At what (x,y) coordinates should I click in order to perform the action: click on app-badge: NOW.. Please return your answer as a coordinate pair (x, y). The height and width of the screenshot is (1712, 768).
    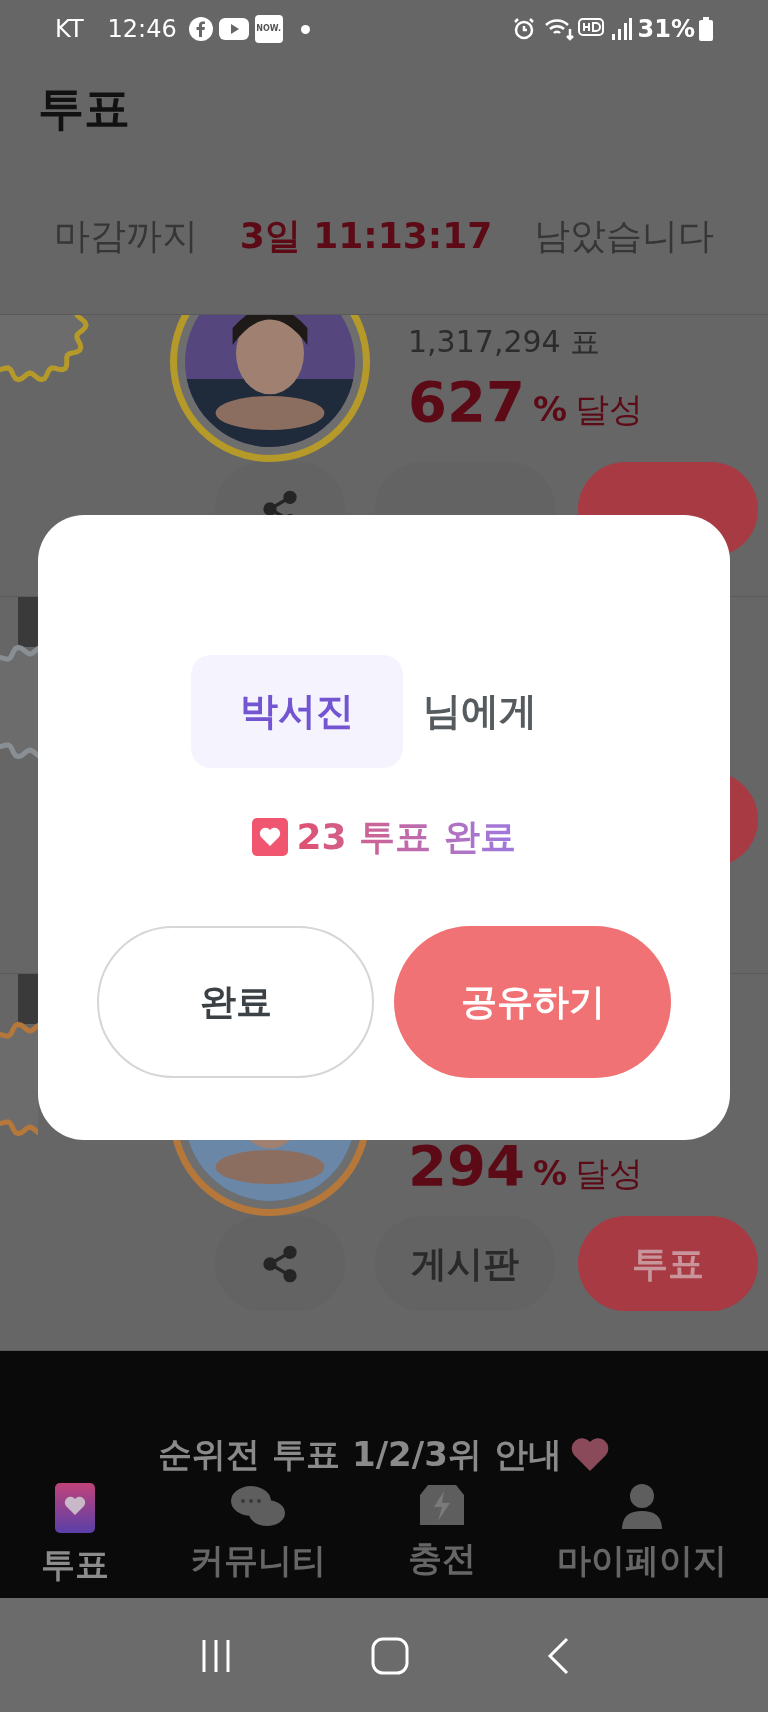
    Looking at the image, I should click on (268, 29).